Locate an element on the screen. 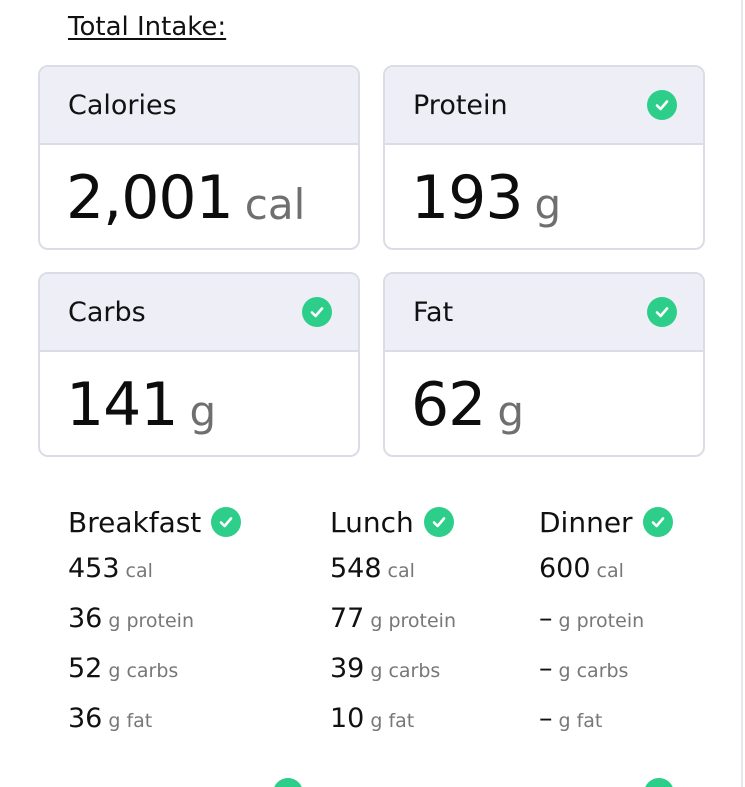  lunch-calories-row: 548 cal is located at coordinates (393, 569).